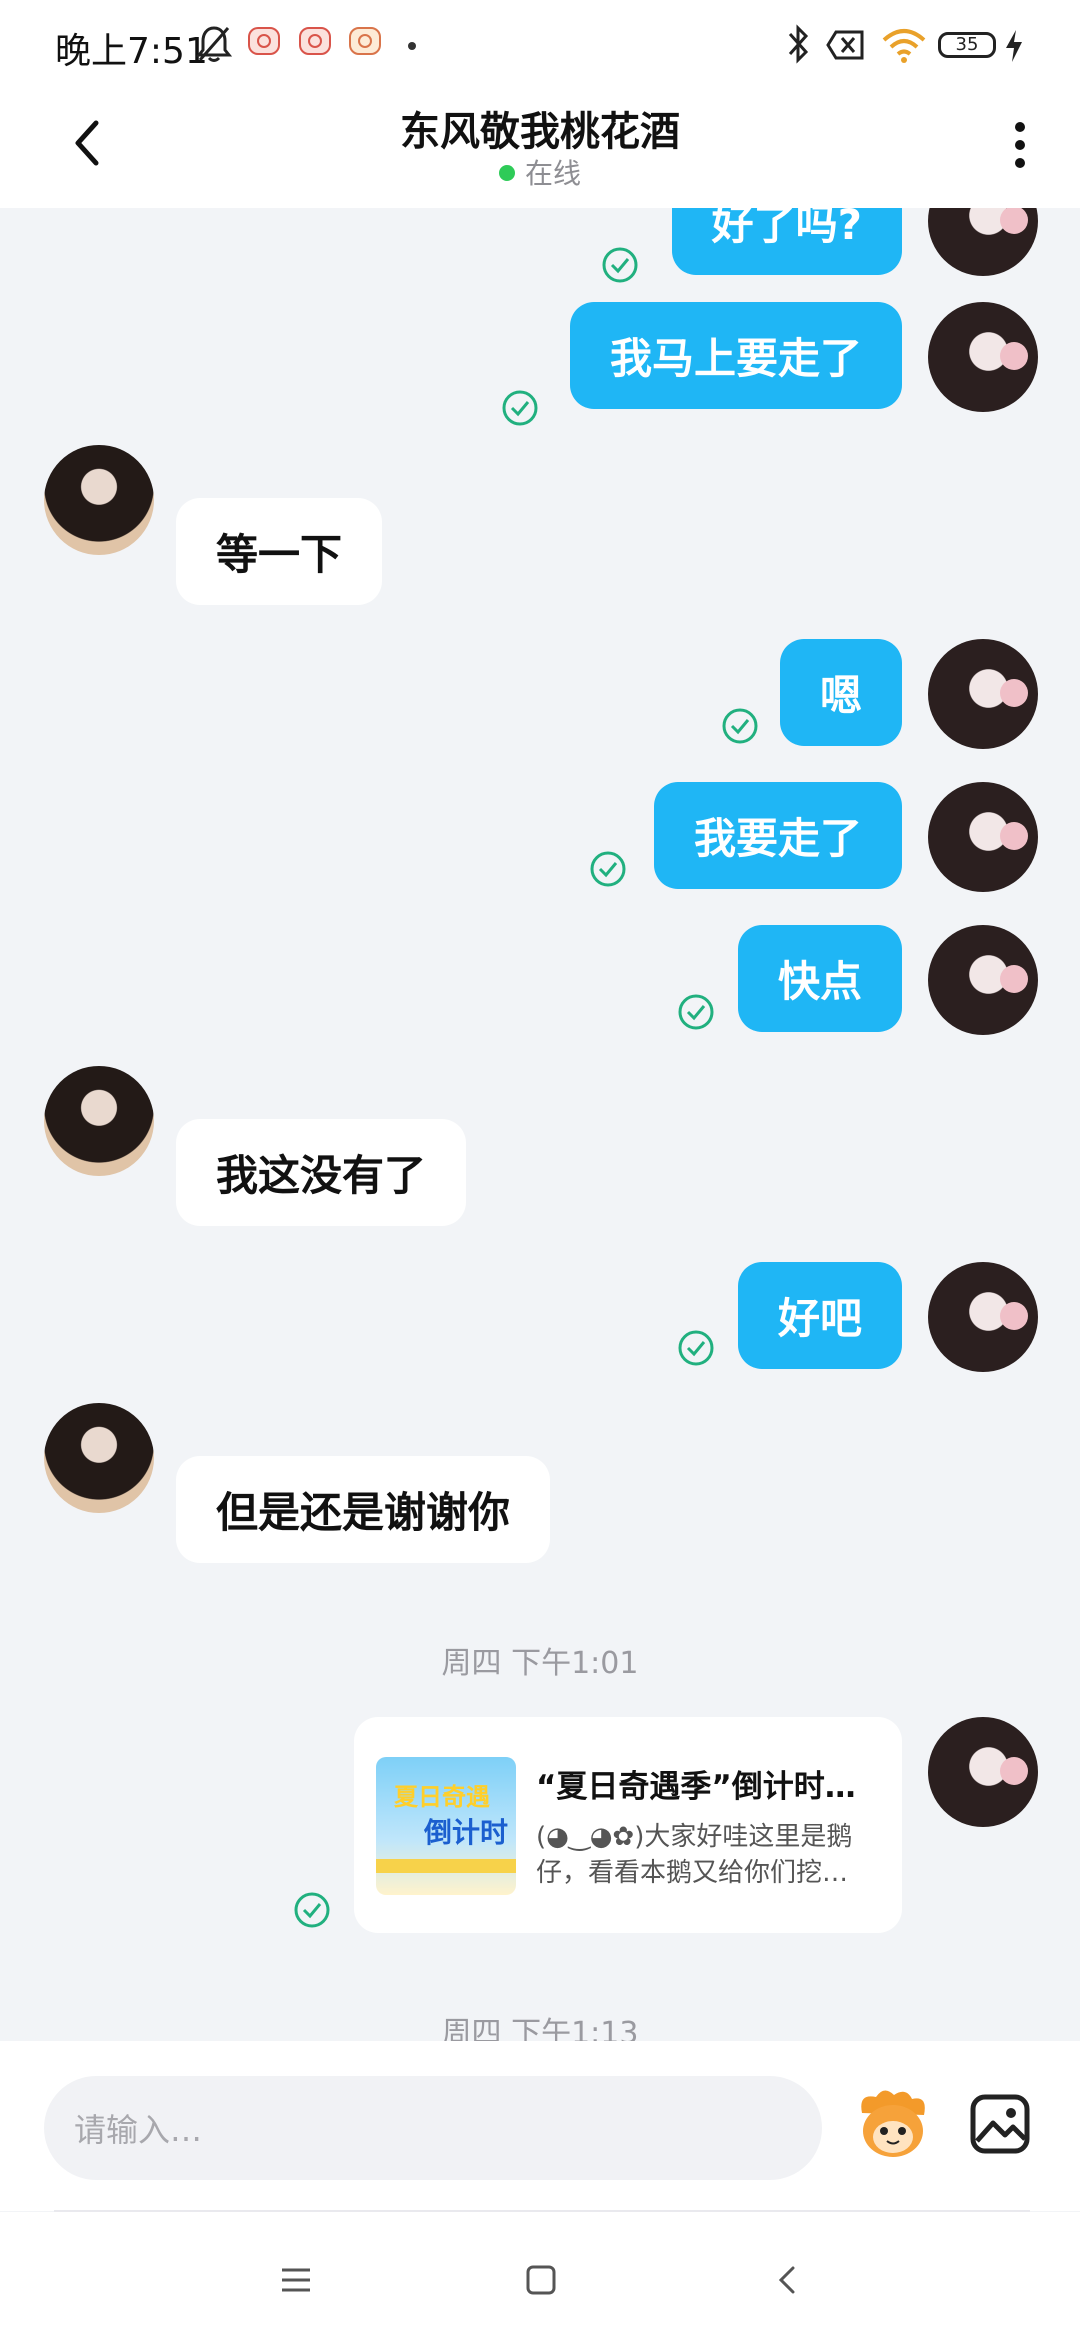  I want to click on status-bar: 晚上7:51 35, so click(540, 47).